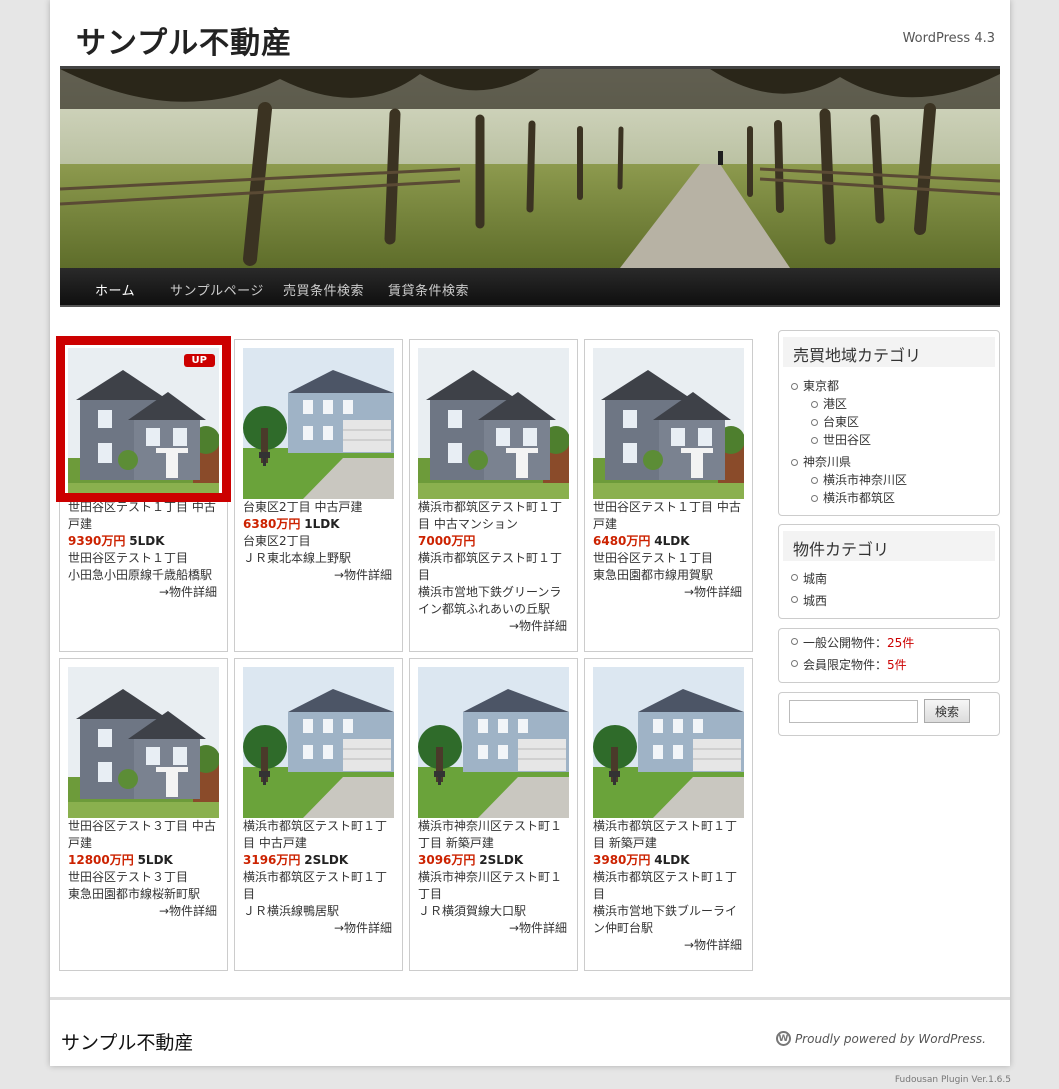 The height and width of the screenshot is (1089, 1059). What do you see at coordinates (447, 860) in the screenshot?
I see `property-price: 3096万円` at bounding box center [447, 860].